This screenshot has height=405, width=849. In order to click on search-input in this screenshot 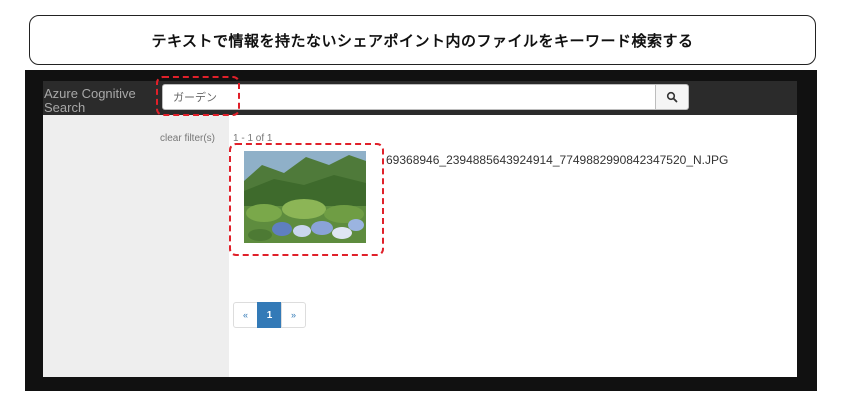, I will do `click(409, 97)`.